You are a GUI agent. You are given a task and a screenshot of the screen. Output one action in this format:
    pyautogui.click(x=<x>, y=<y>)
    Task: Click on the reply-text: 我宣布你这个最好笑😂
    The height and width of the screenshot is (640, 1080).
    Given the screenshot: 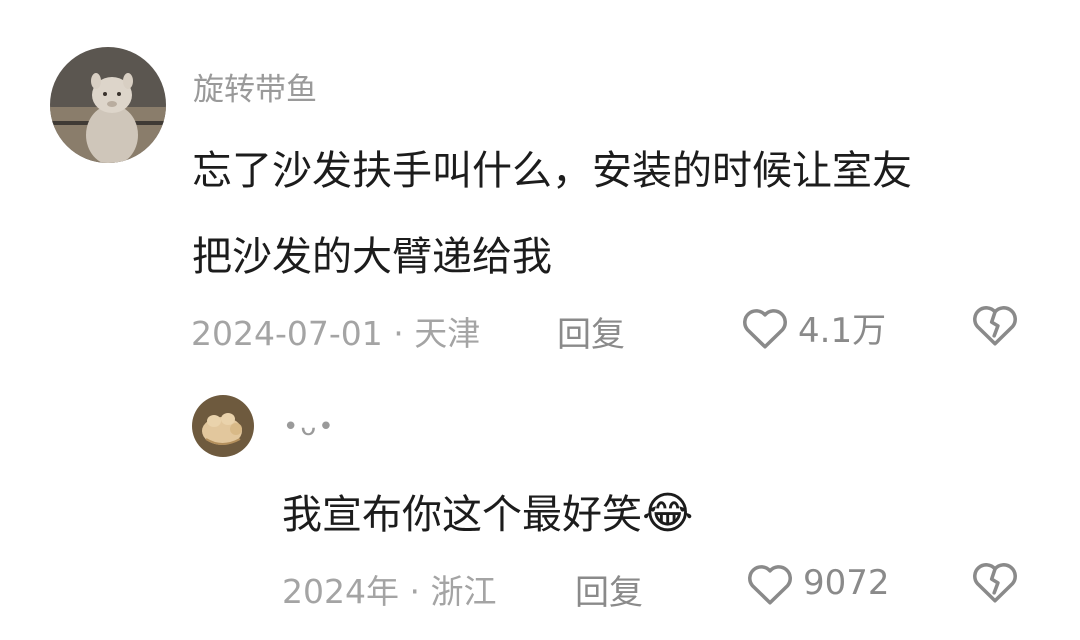 What is the action you would take?
    pyautogui.click(x=487, y=511)
    